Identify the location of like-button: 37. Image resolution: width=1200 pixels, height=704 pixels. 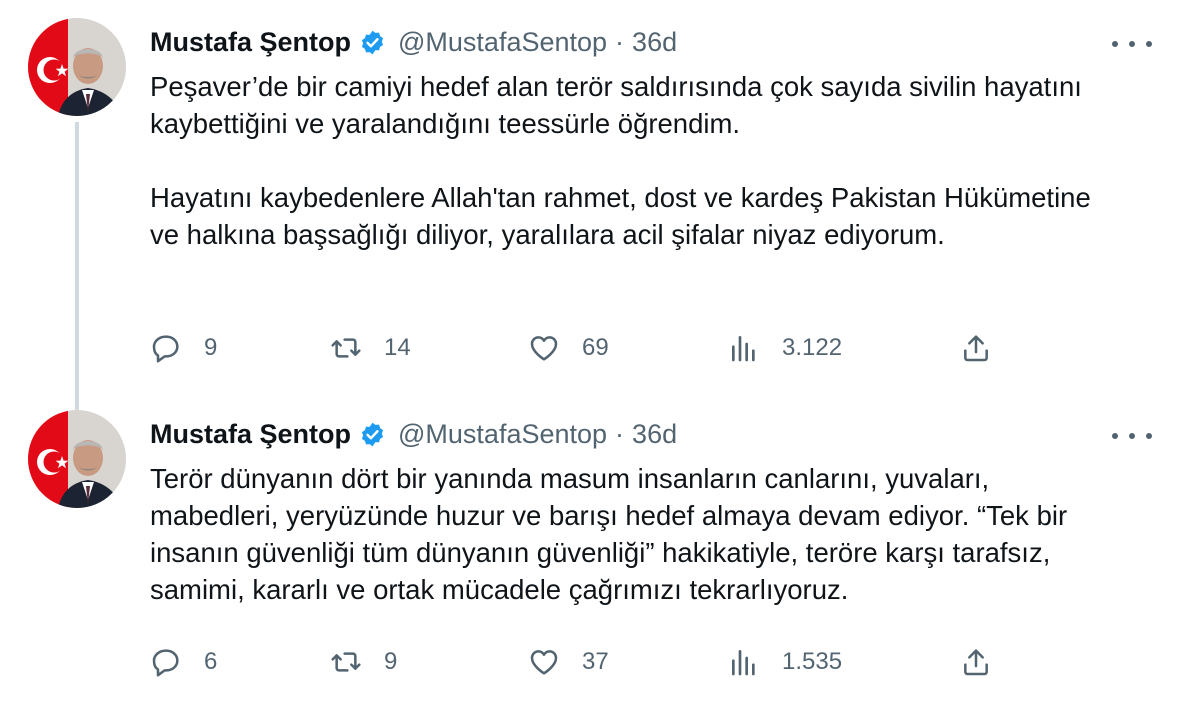
(568, 662).